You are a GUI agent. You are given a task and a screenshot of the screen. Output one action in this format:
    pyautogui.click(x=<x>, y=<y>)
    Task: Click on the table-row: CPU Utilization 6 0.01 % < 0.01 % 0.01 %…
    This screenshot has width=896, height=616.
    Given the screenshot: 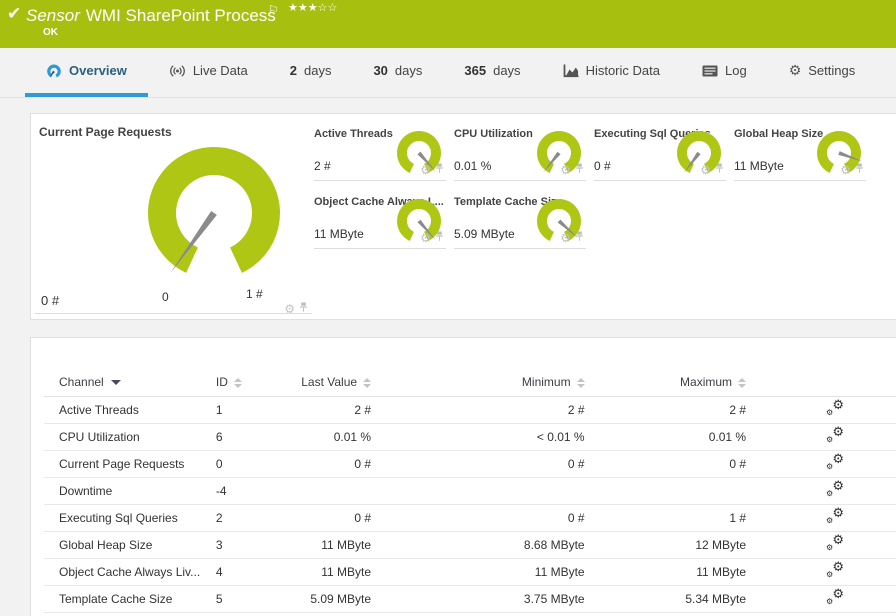 What is the action you would take?
    pyautogui.click(x=470, y=436)
    